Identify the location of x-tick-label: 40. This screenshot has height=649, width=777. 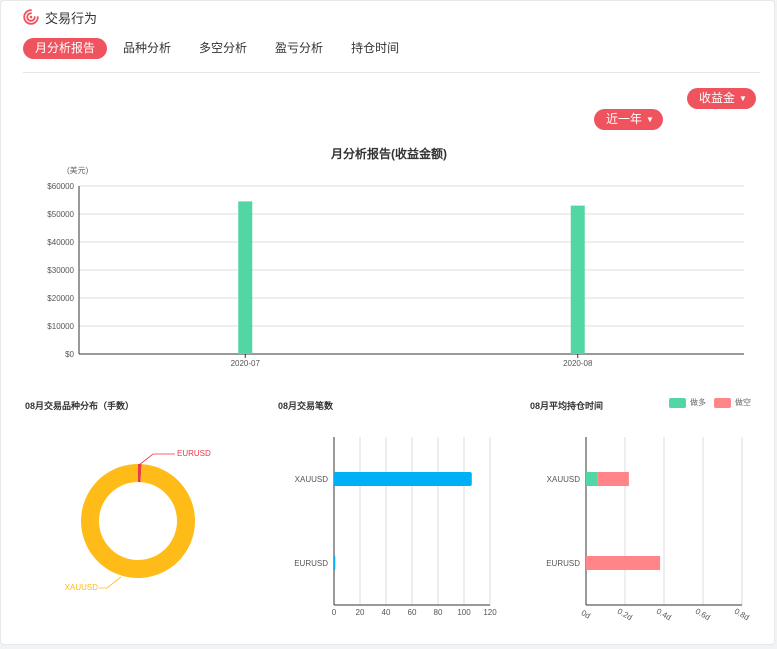
(386, 612).